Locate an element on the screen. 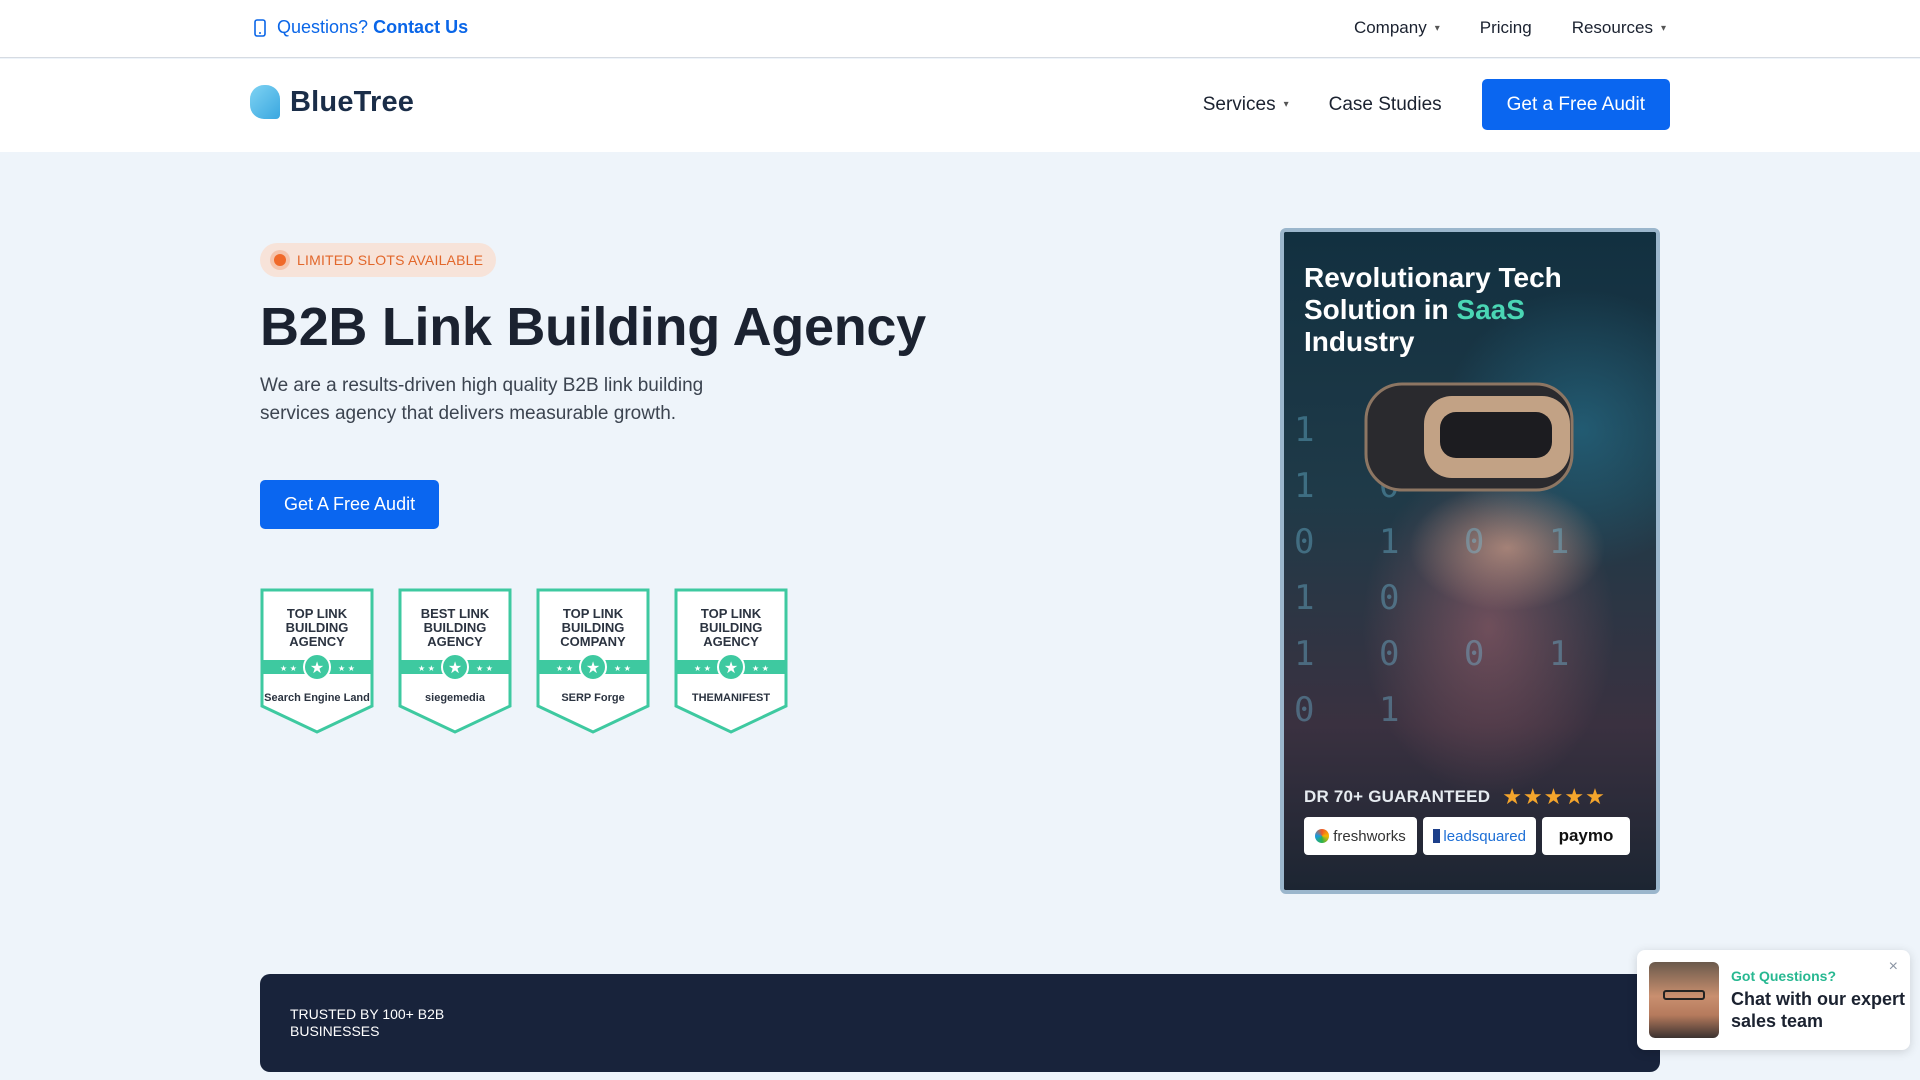 Image resolution: width=1920 pixels, height=1080 pixels. sales-rep-avatar is located at coordinates (1684, 1000).